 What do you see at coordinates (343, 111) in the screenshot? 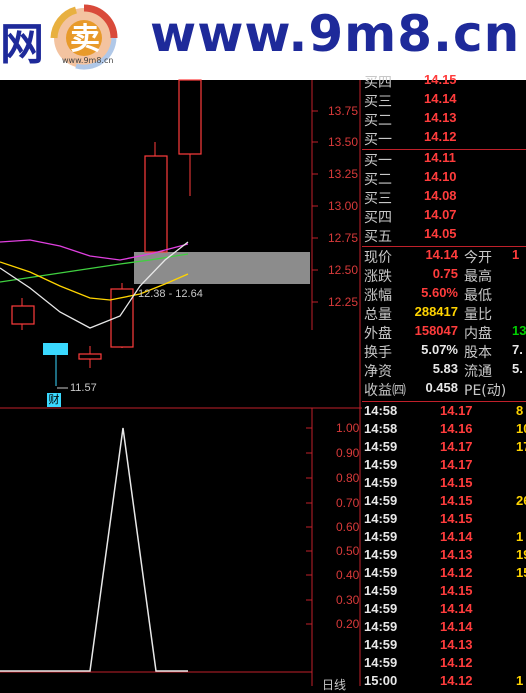
I see `price-tick-1: 13.75` at bounding box center [343, 111].